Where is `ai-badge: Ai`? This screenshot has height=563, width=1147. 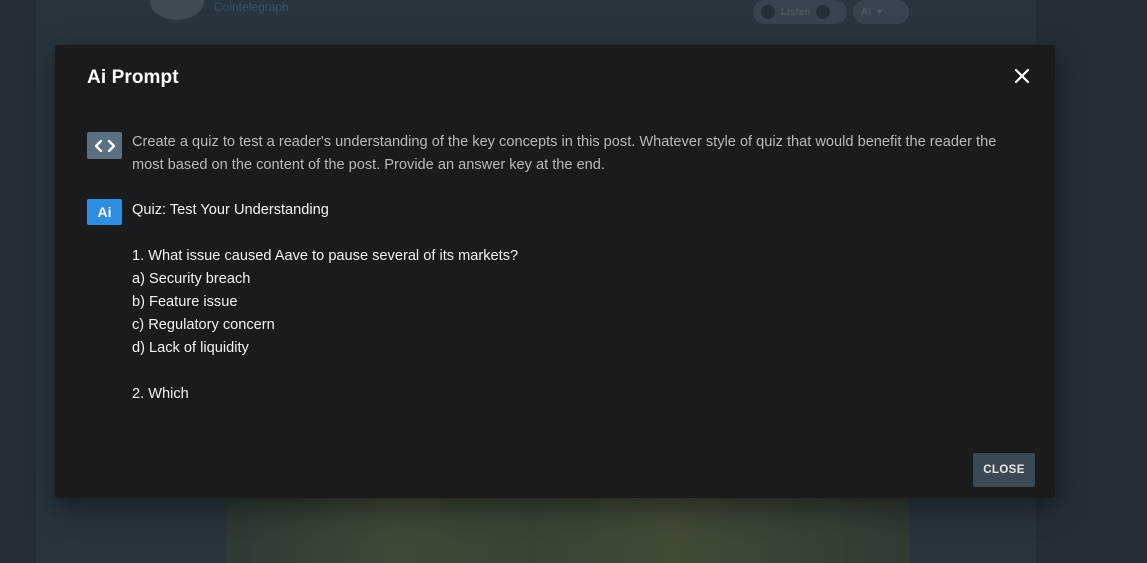 ai-badge: Ai is located at coordinates (104, 212).